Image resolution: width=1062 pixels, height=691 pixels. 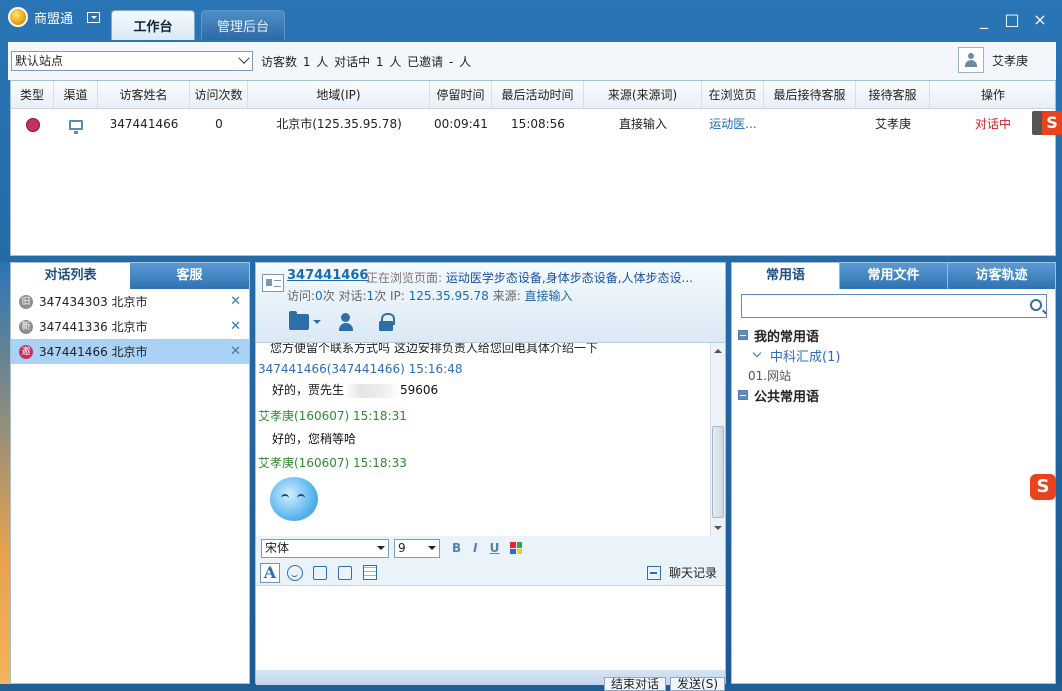 I want to click on type-cell, so click(x=32, y=124).